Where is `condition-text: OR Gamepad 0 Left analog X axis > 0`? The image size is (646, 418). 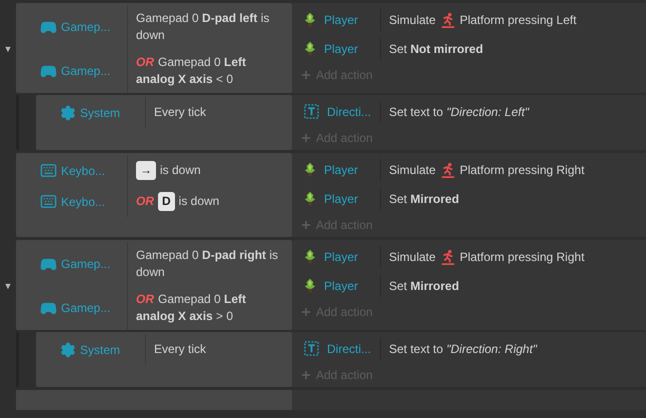 condition-text: OR Gamepad 0 Left analog X axis > 0 is located at coordinates (210, 308).